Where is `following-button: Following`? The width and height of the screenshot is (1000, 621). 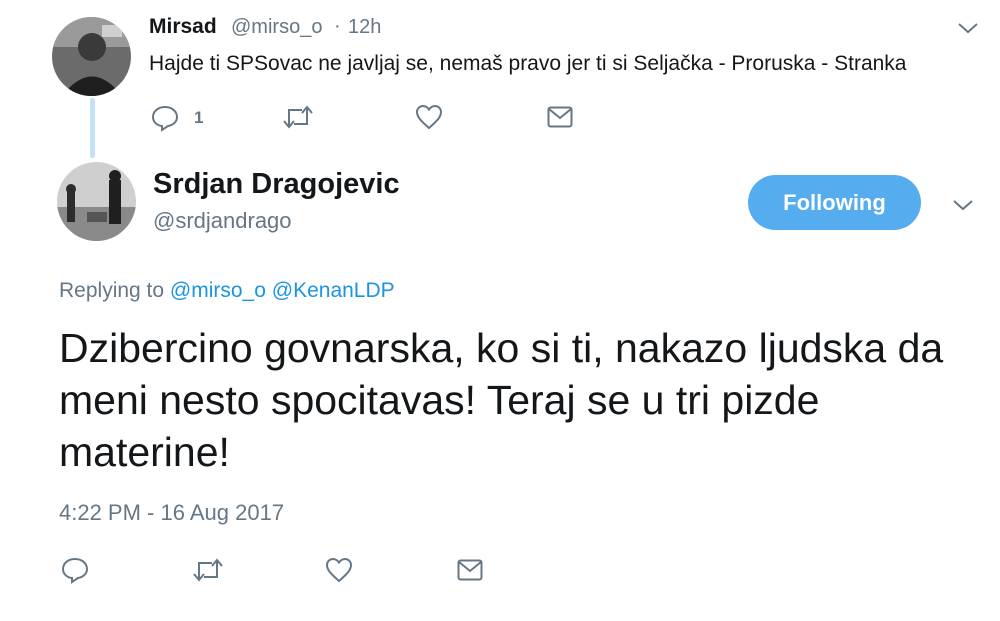 following-button: Following is located at coordinates (834, 202).